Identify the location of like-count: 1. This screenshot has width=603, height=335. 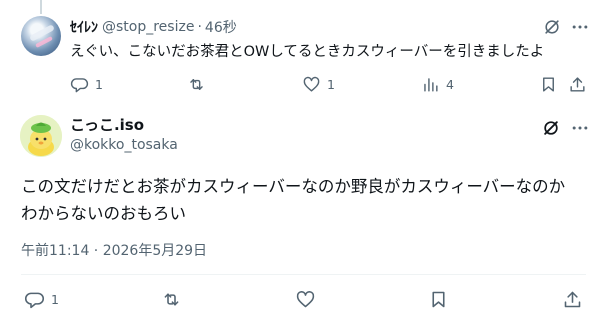
(331, 84).